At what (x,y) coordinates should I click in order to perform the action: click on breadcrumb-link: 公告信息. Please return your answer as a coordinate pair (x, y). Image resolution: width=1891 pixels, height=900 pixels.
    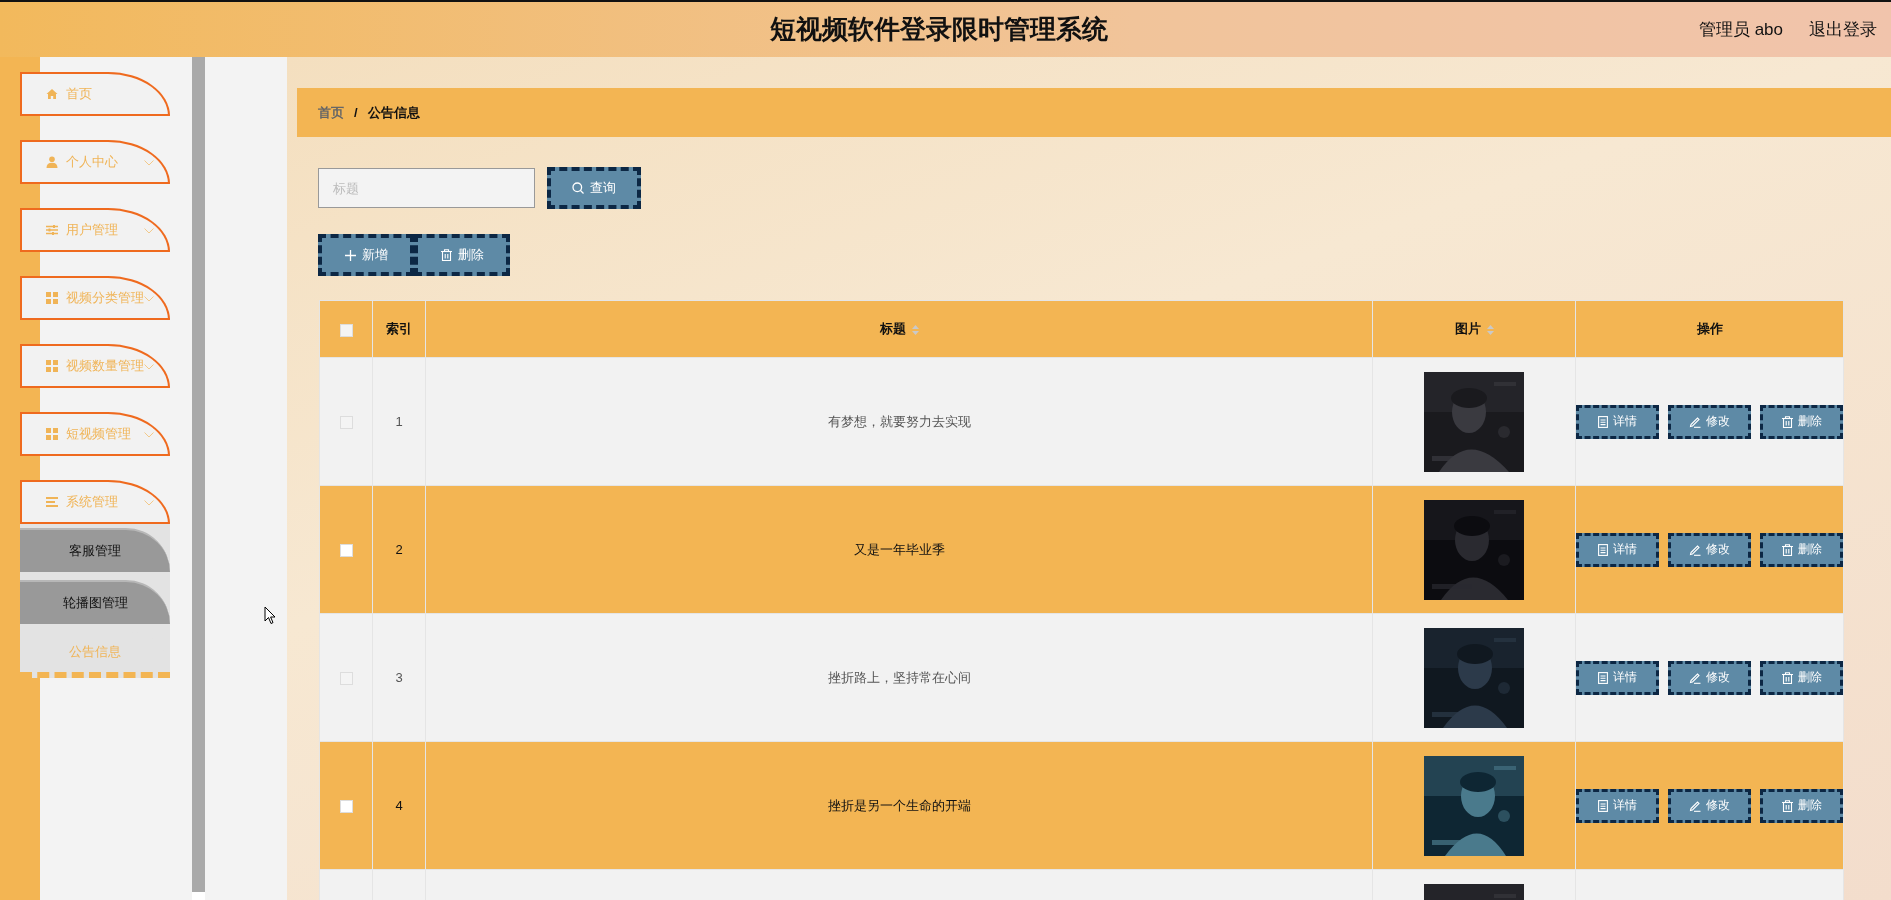
    Looking at the image, I should click on (393, 112).